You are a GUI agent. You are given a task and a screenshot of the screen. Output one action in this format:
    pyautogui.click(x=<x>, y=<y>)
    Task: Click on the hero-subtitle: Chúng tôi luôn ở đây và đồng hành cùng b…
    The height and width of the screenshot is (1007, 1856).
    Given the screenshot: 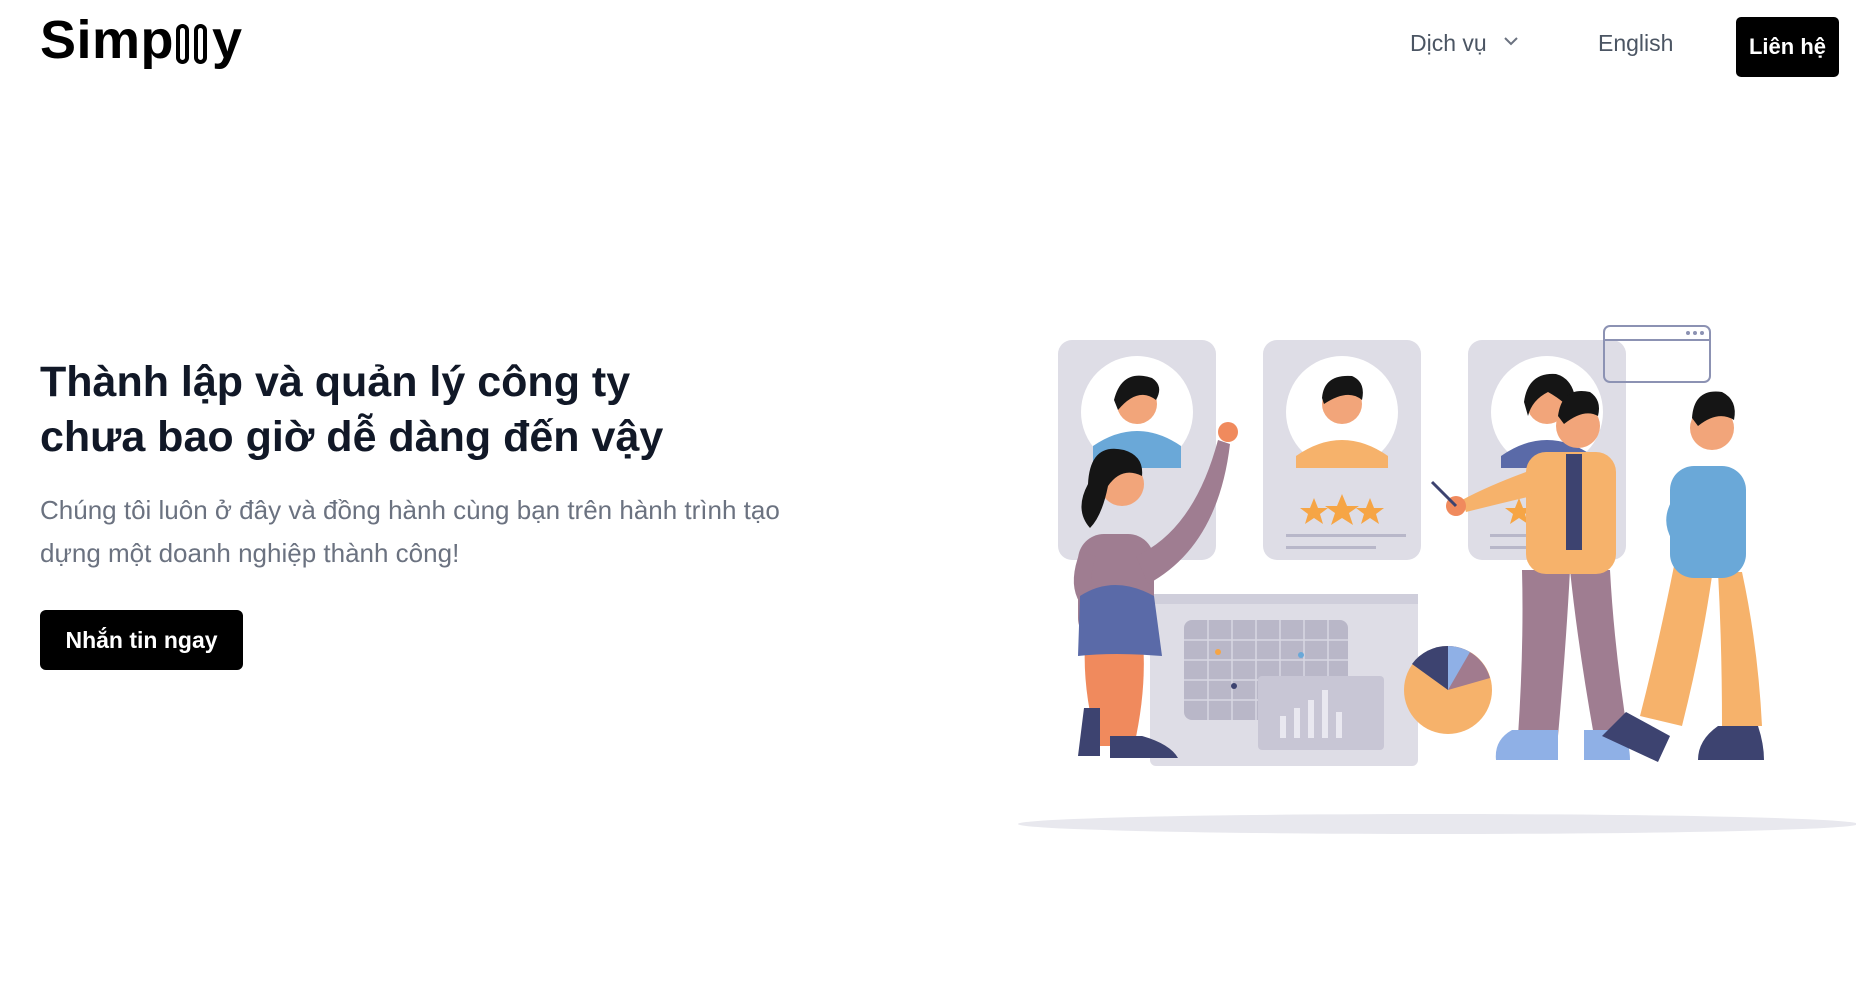 What is the action you would take?
    pyautogui.click(x=440, y=532)
    